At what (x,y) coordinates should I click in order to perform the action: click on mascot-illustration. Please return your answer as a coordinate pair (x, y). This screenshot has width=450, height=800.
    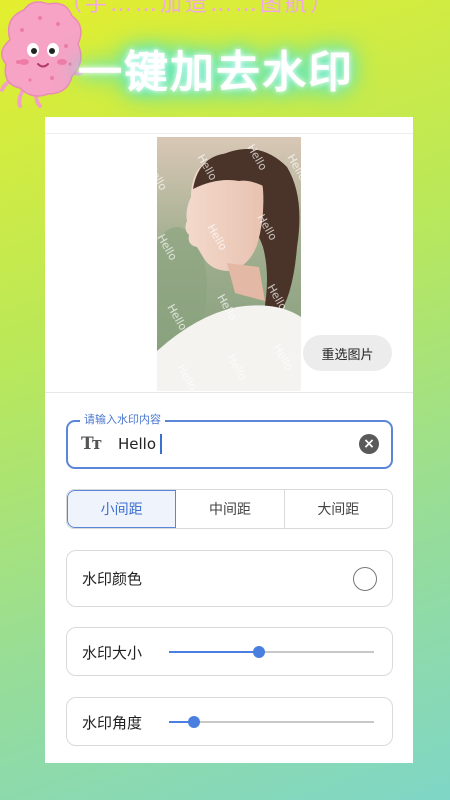
    Looking at the image, I should click on (42, 54).